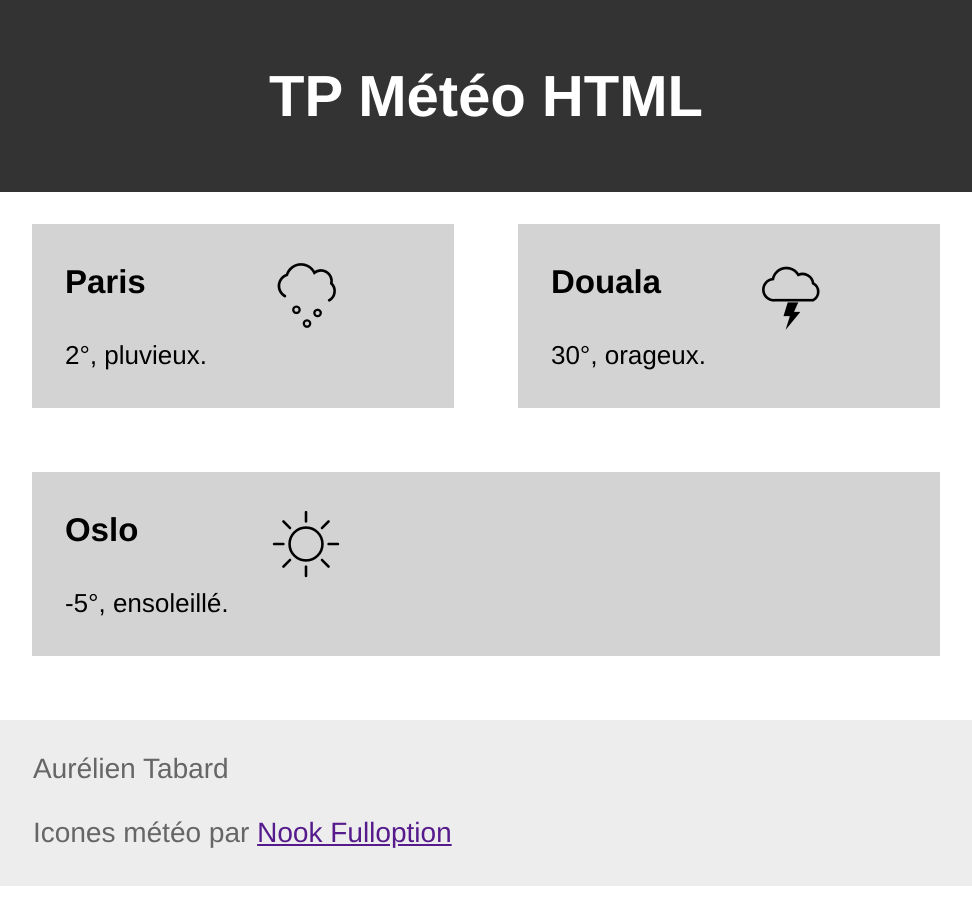  Describe the element at coordinates (243, 833) in the screenshot. I see `icon-credit: Icones météo par Nook Fulloption` at that location.